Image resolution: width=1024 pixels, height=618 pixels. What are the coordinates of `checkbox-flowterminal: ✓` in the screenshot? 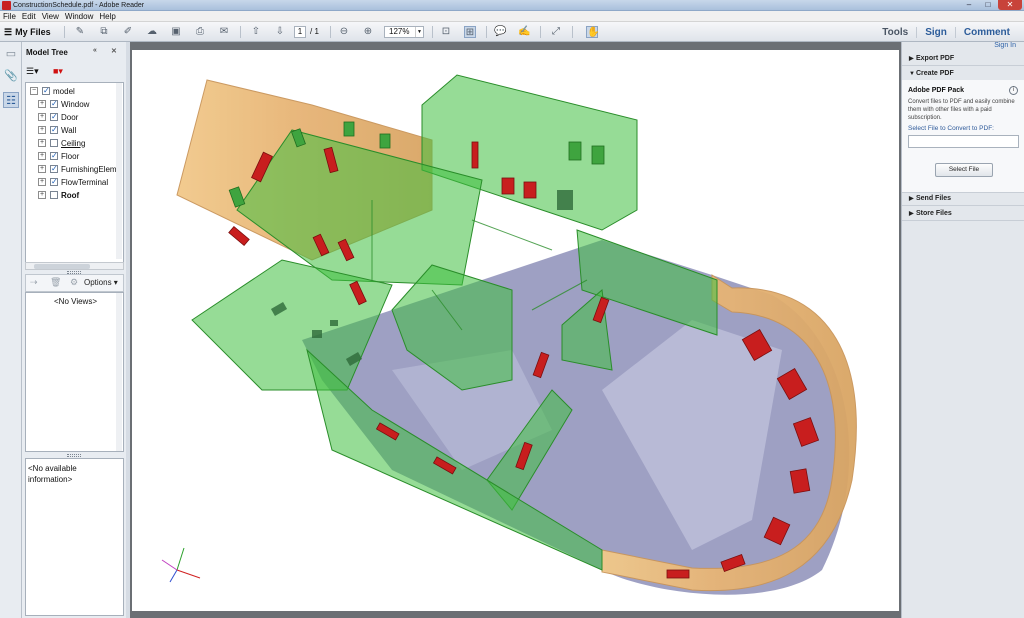 It's located at (54, 182).